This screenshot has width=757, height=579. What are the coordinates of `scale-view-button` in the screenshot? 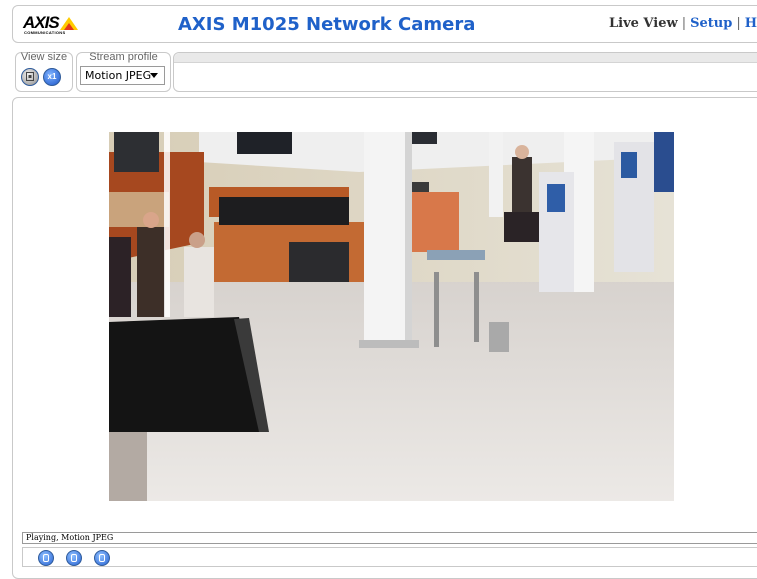 It's located at (30, 77).